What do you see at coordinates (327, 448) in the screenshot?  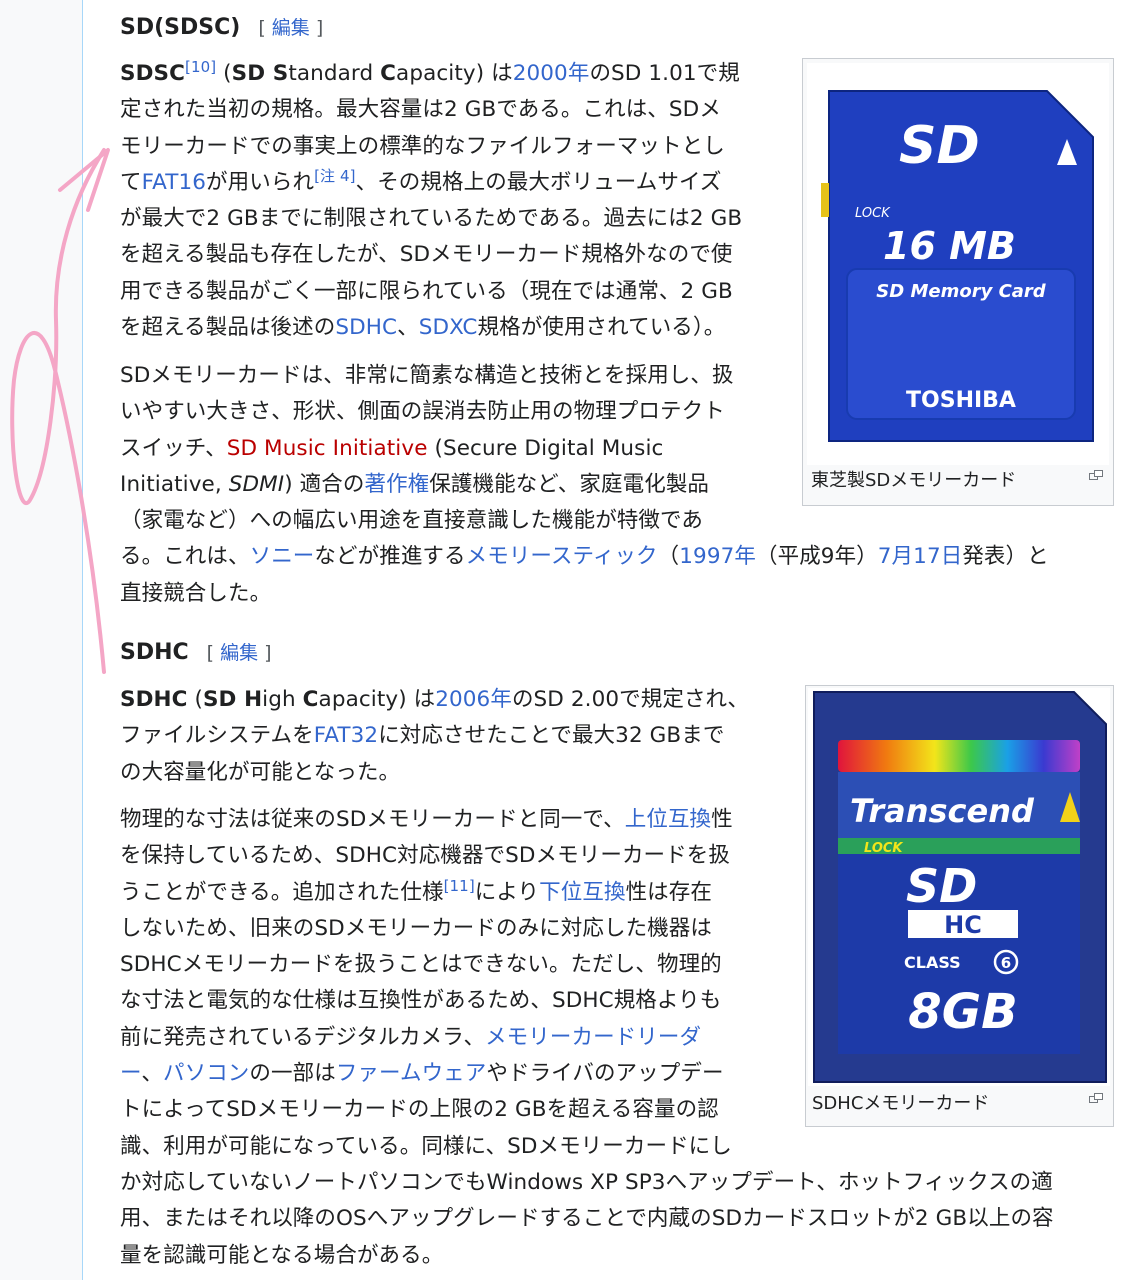 I see `redlink-sd-music-initiative: SD Music Initiative` at bounding box center [327, 448].